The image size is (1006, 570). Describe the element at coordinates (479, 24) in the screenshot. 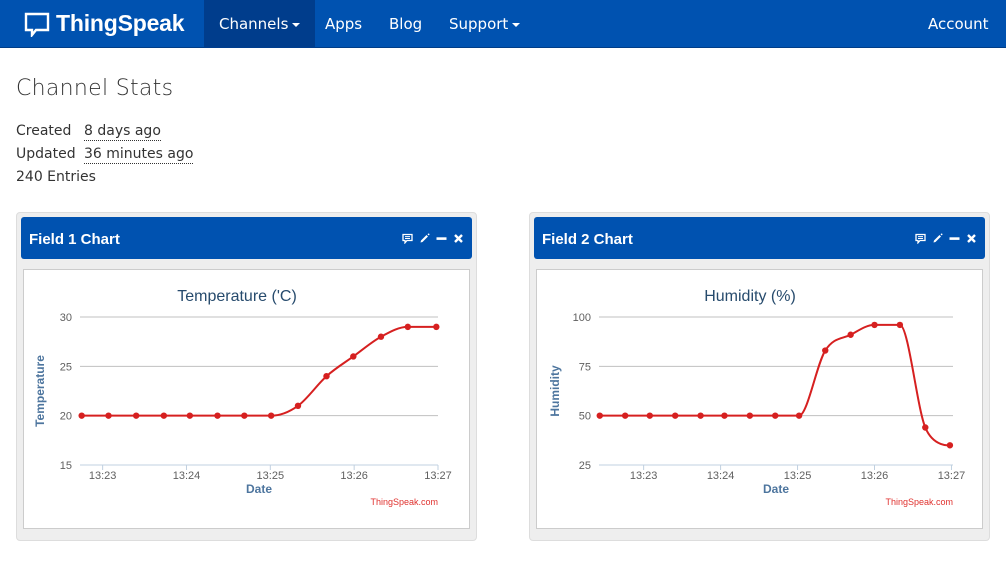

I see `nav-support-label: Support` at that location.